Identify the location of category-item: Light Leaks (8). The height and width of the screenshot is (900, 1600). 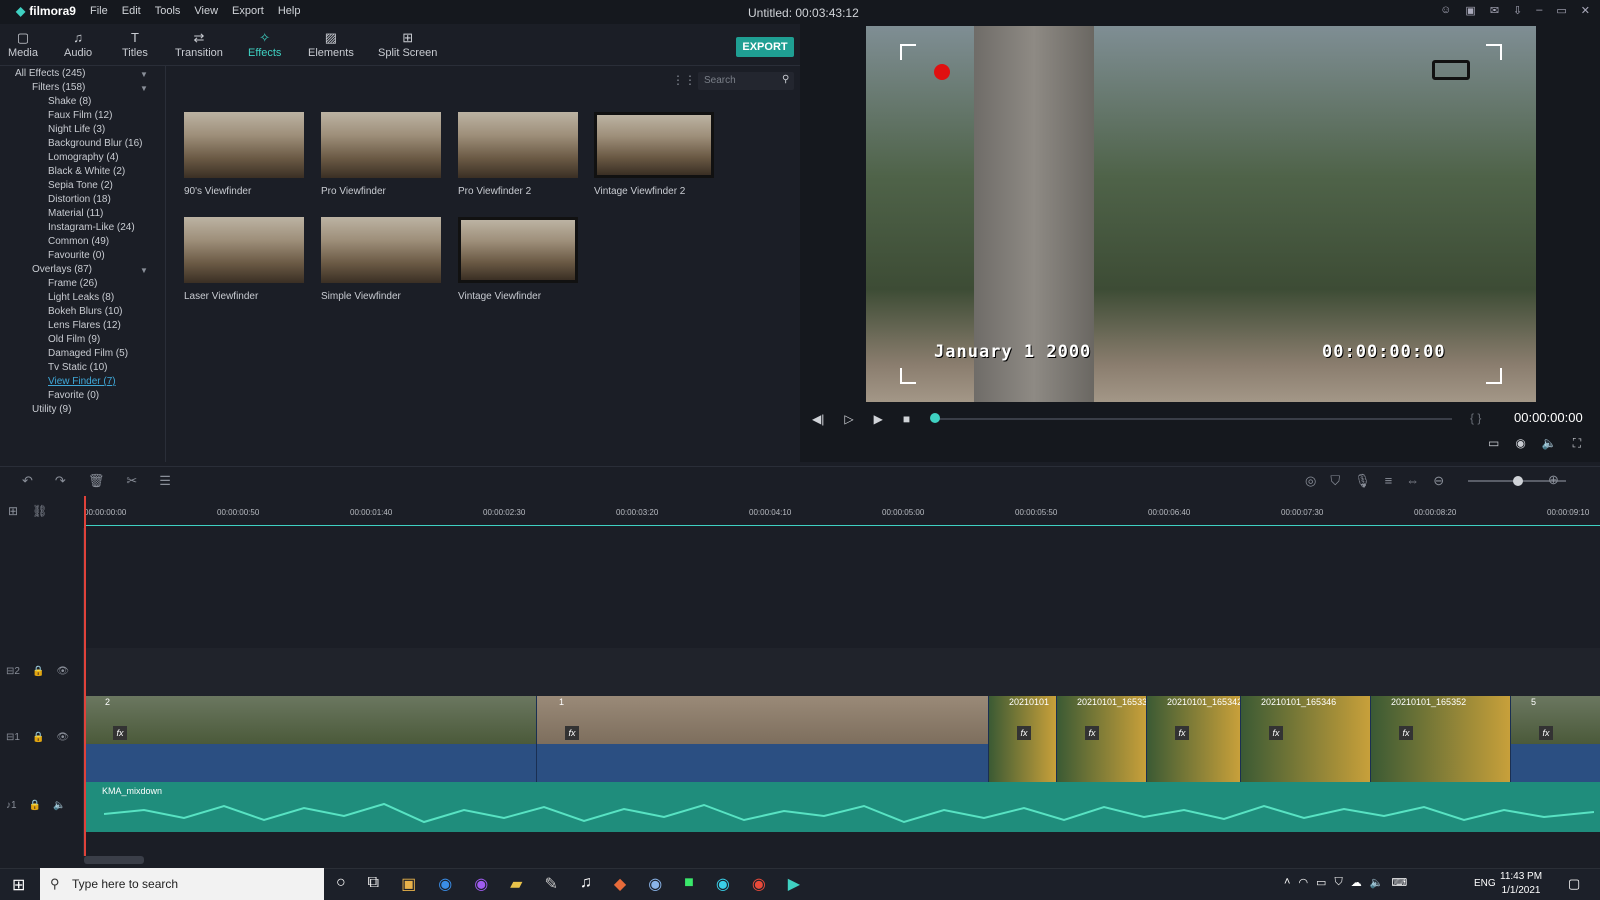
(81, 297).